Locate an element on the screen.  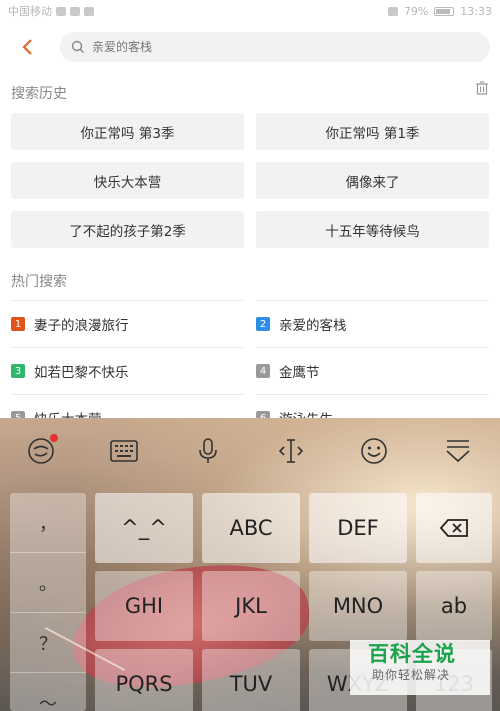
question-key: ？ is located at coordinates (48, 643).